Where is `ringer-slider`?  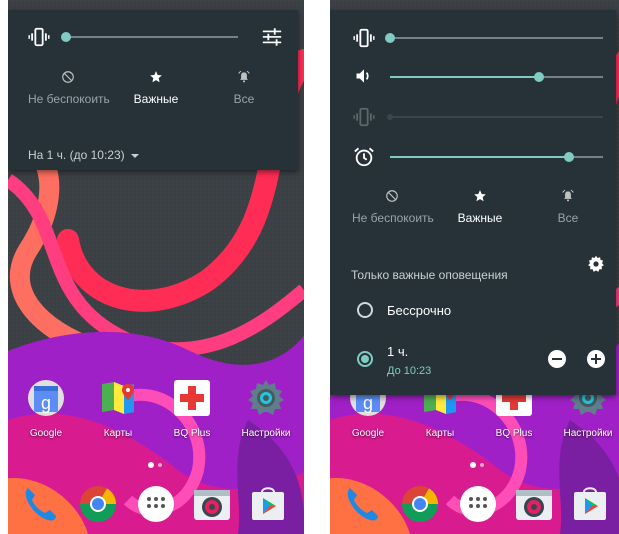 ringer-slider is located at coordinates (494, 38).